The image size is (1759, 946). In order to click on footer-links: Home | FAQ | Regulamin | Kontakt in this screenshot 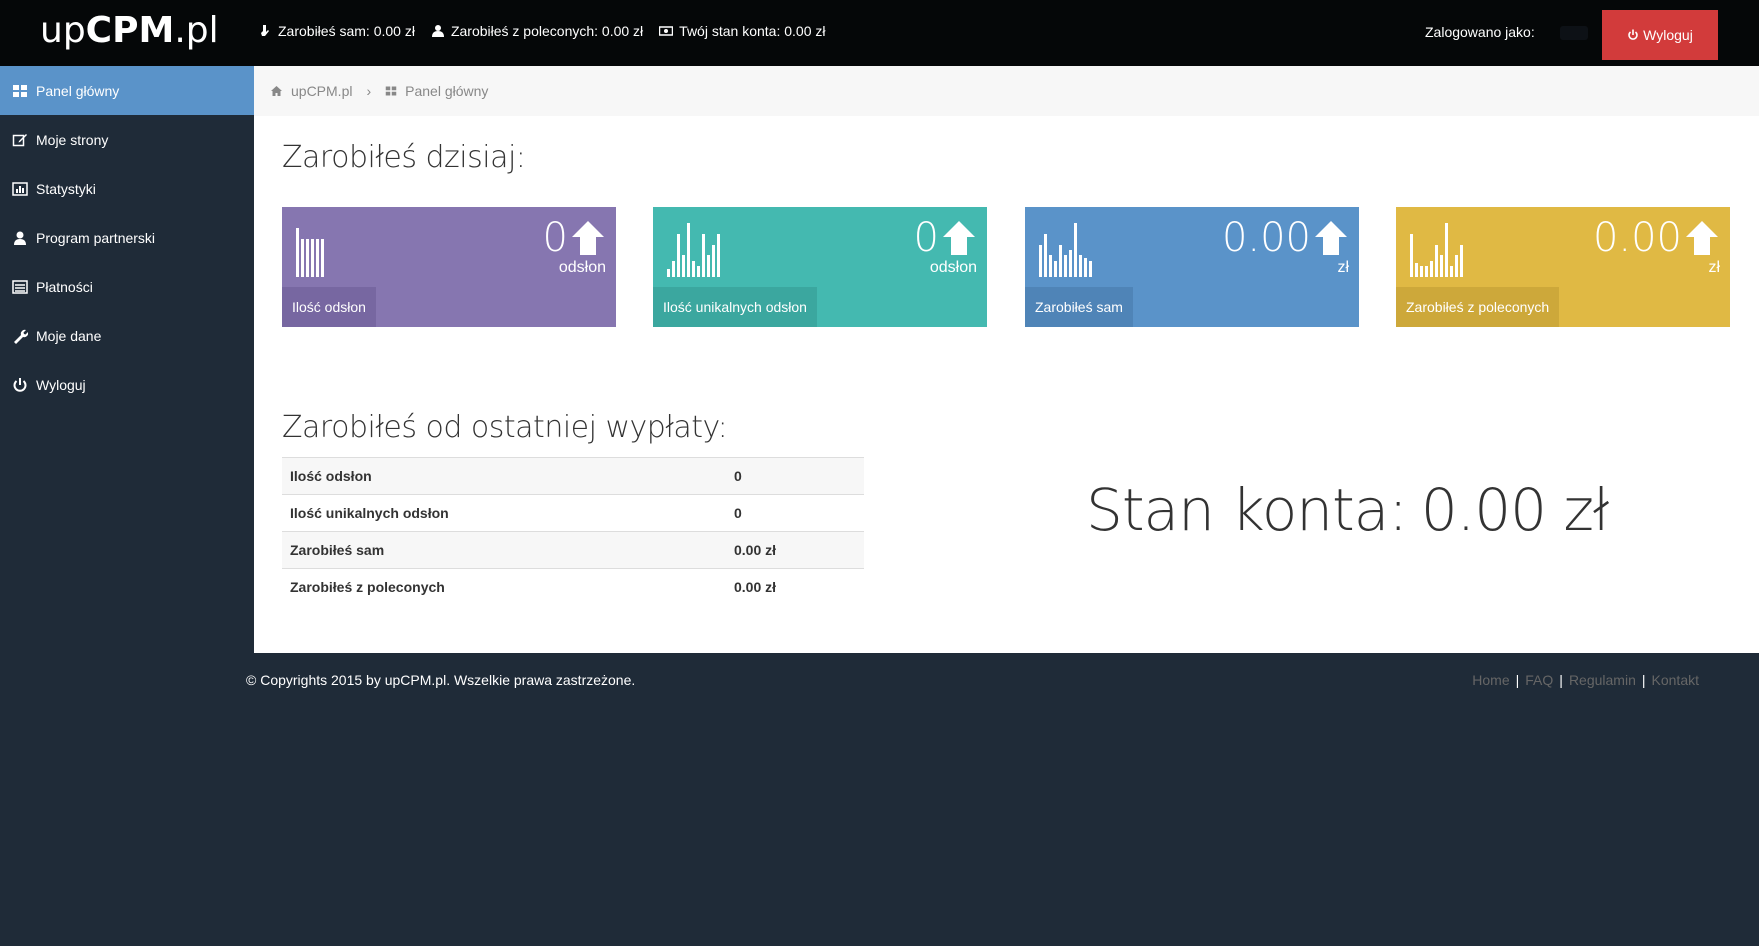, I will do `click(1585, 680)`.